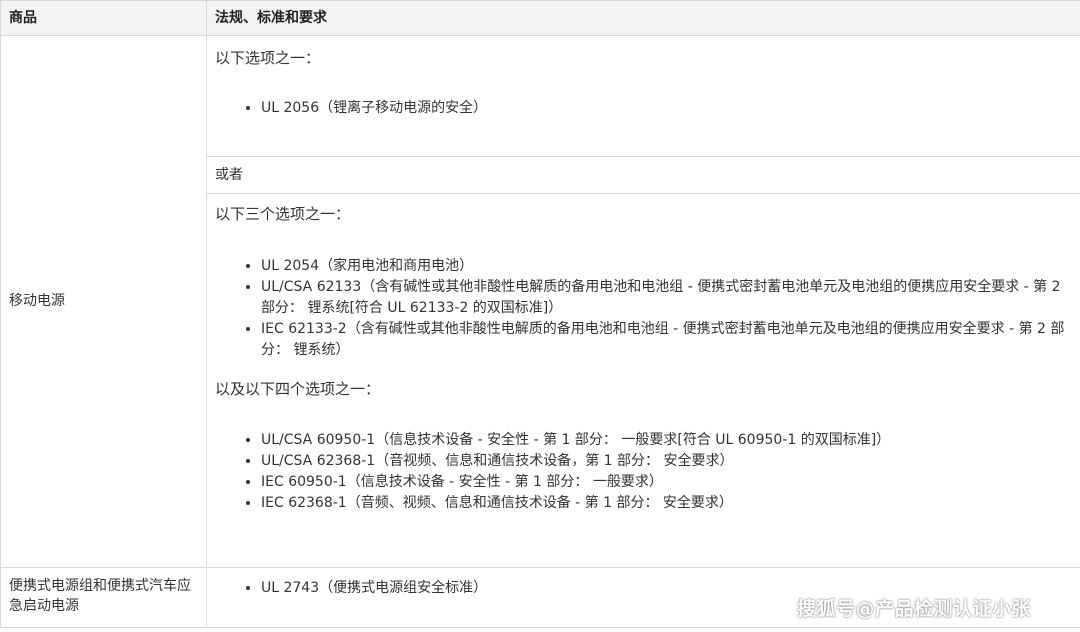 The width and height of the screenshot is (1080, 632). What do you see at coordinates (666, 108) in the screenshot?
I see `list-item: UL 2056（锂离子移动电源的安全）` at bounding box center [666, 108].